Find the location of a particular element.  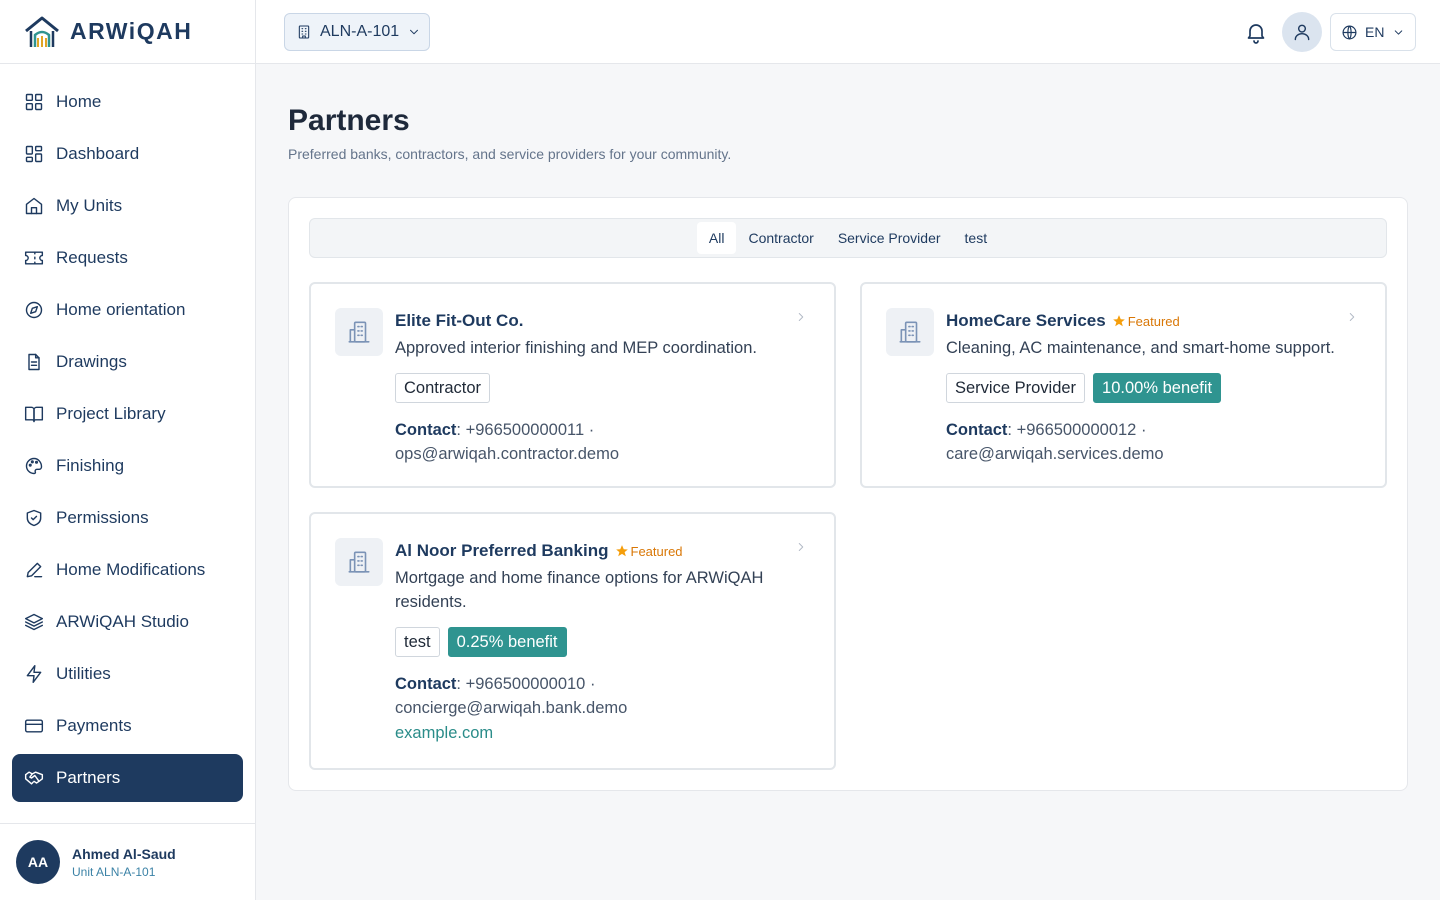

sidebar-item-finishing: Finishing is located at coordinates (127, 466).